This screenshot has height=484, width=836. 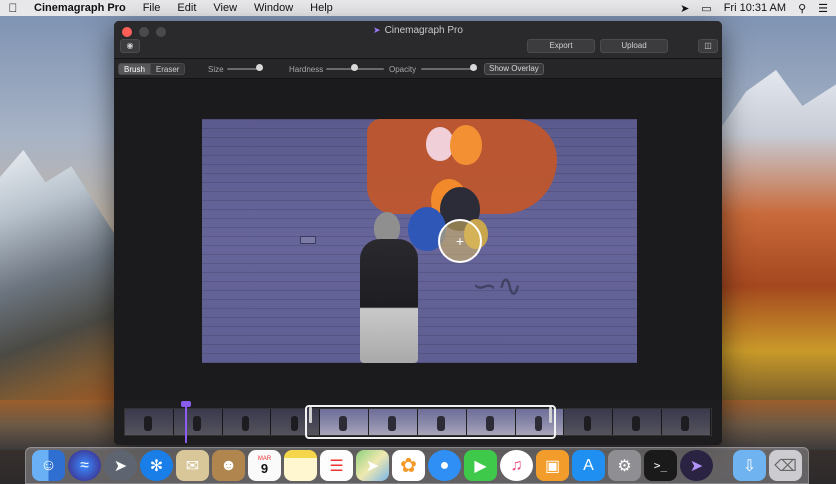 What do you see at coordinates (186, 8) in the screenshot?
I see `menu-edit: Edit` at bounding box center [186, 8].